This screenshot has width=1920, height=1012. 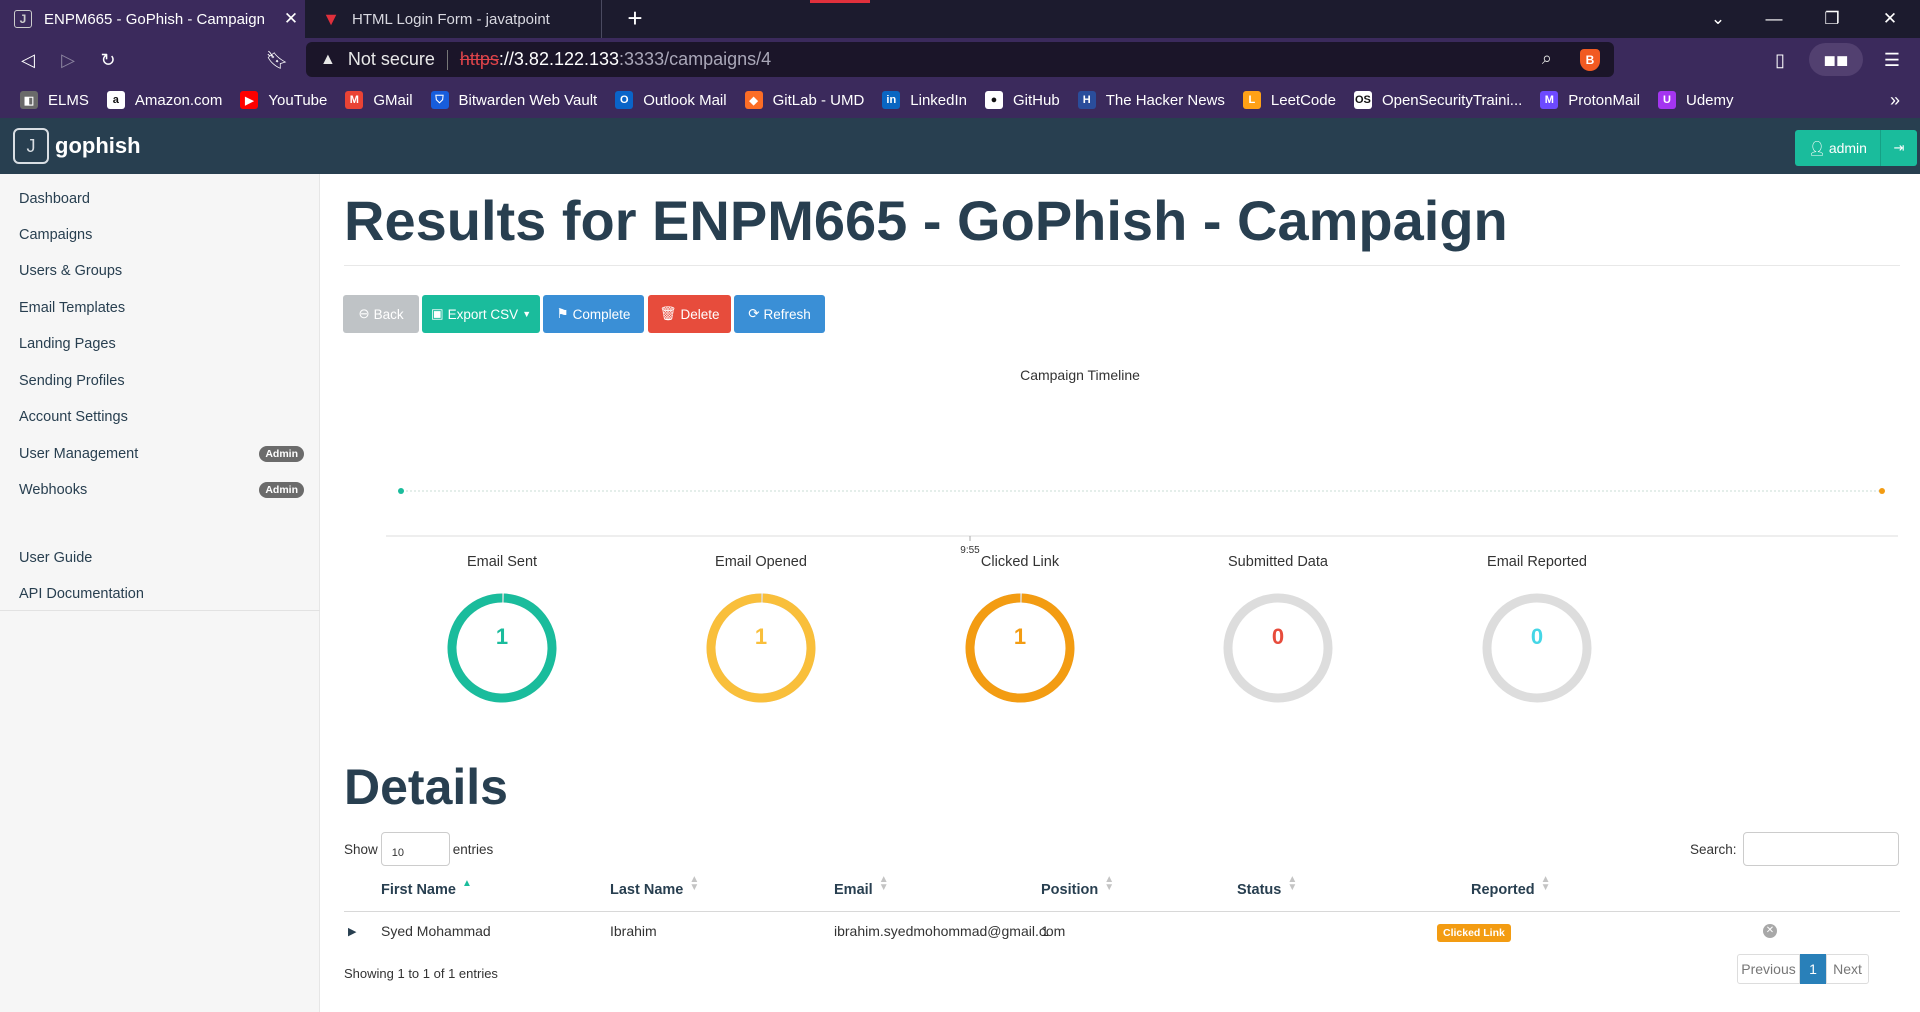 What do you see at coordinates (1278, 636) in the screenshot?
I see `stat-value: 0` at bounding box center [1278, 636].